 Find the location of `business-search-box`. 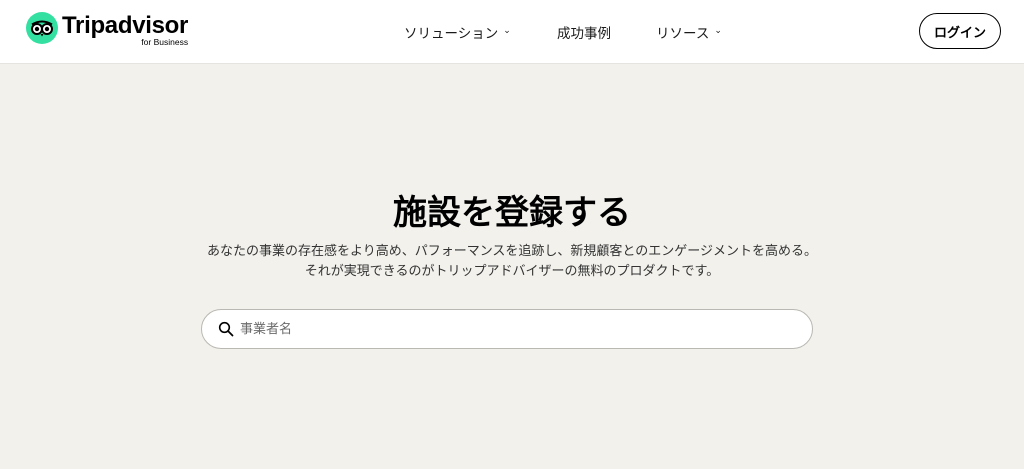

business-search-box is located at coordinates (507, 329).